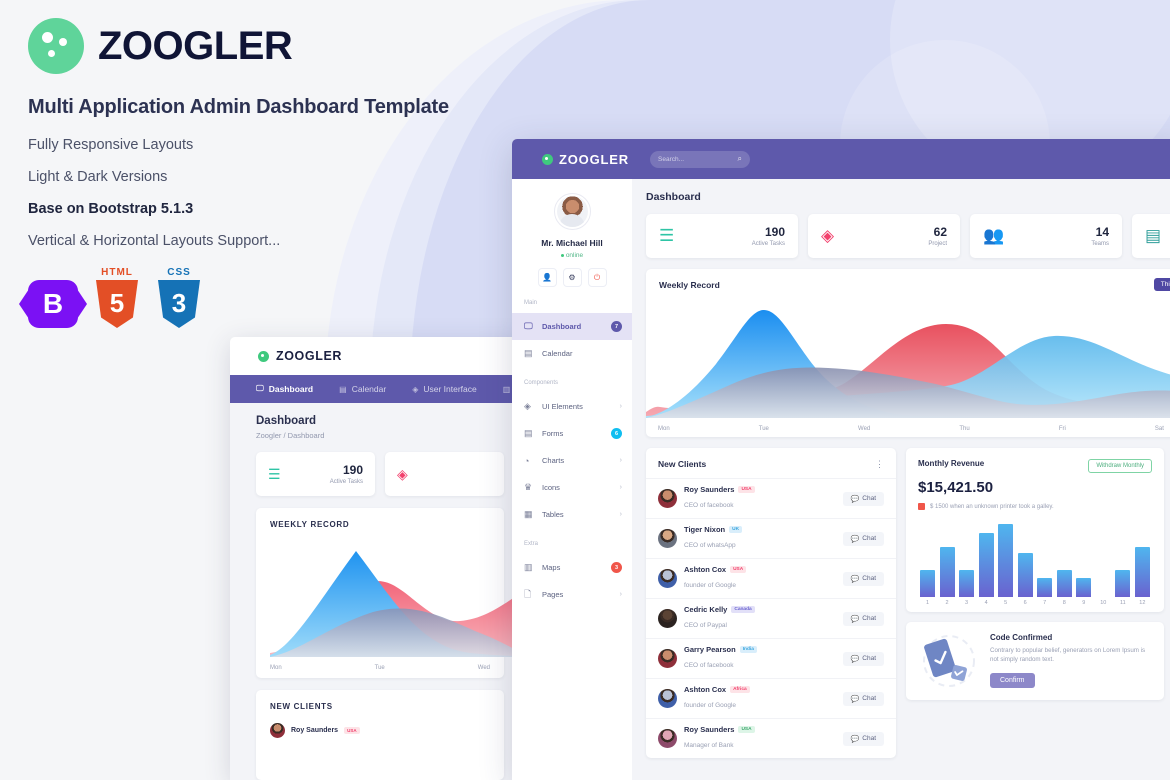  I want to click on axis-tick-label: 12, so click(1142, 603).